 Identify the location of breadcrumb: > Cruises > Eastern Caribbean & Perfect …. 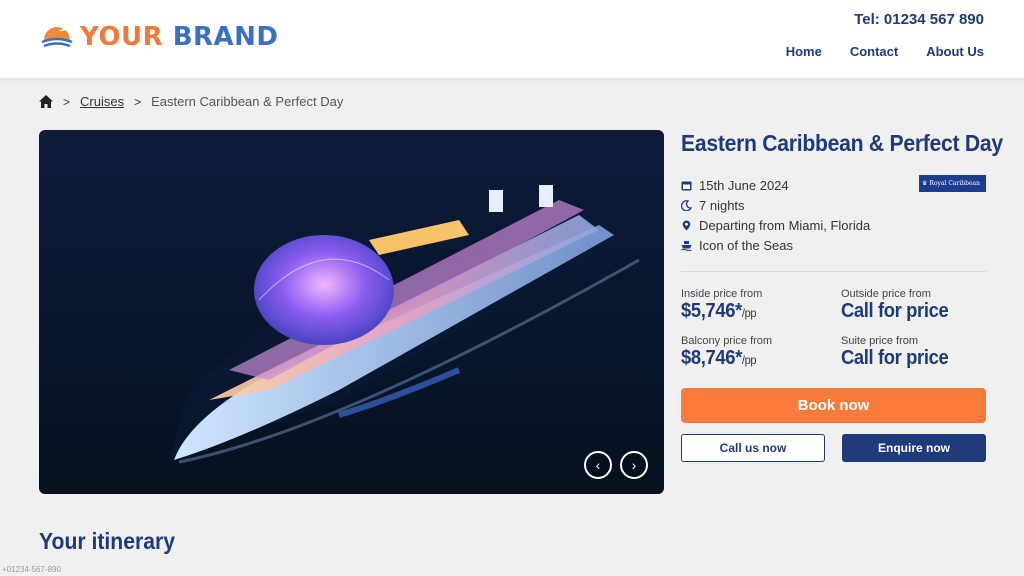
(191, 101).